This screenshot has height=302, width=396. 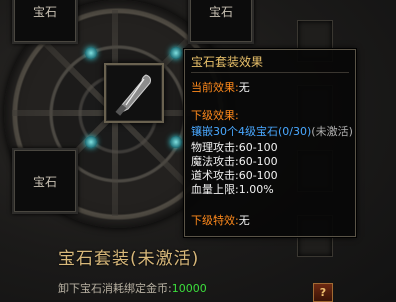 I want to click on tooltip-title: 宝石套装效果, so click(x=227, y=62).